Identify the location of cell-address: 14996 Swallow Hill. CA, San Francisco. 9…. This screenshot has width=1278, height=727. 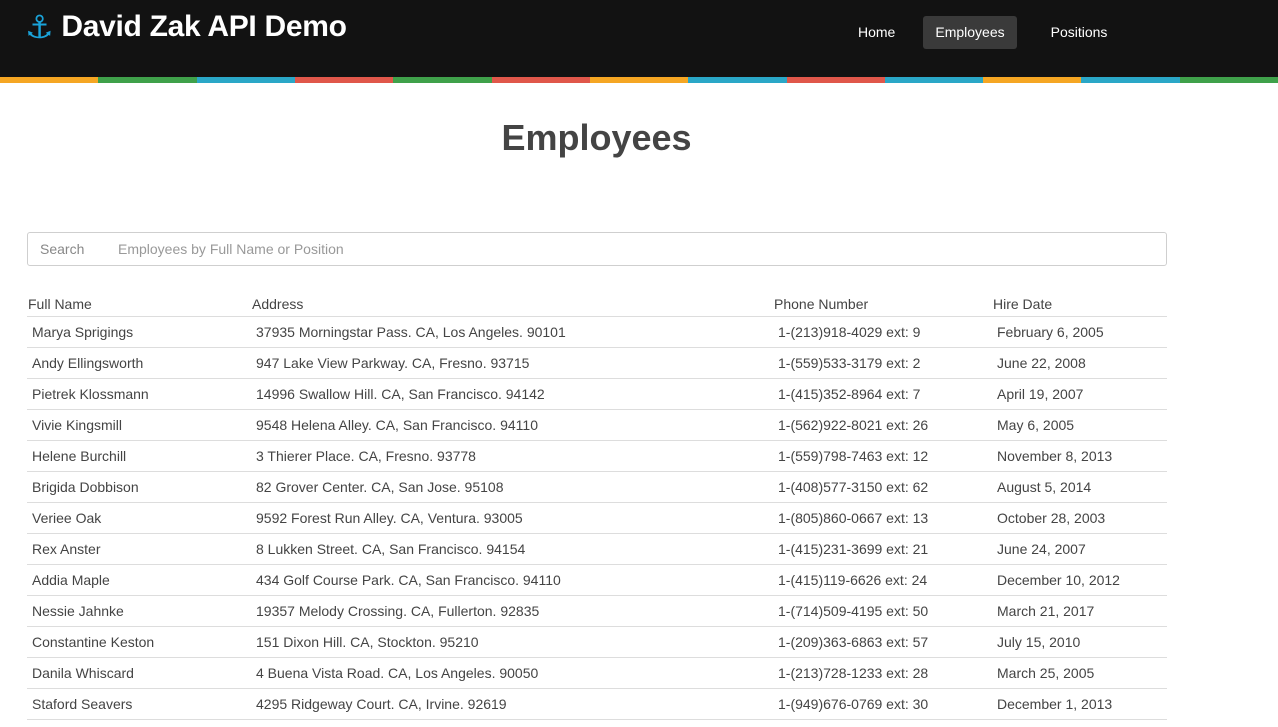
(512, 394).